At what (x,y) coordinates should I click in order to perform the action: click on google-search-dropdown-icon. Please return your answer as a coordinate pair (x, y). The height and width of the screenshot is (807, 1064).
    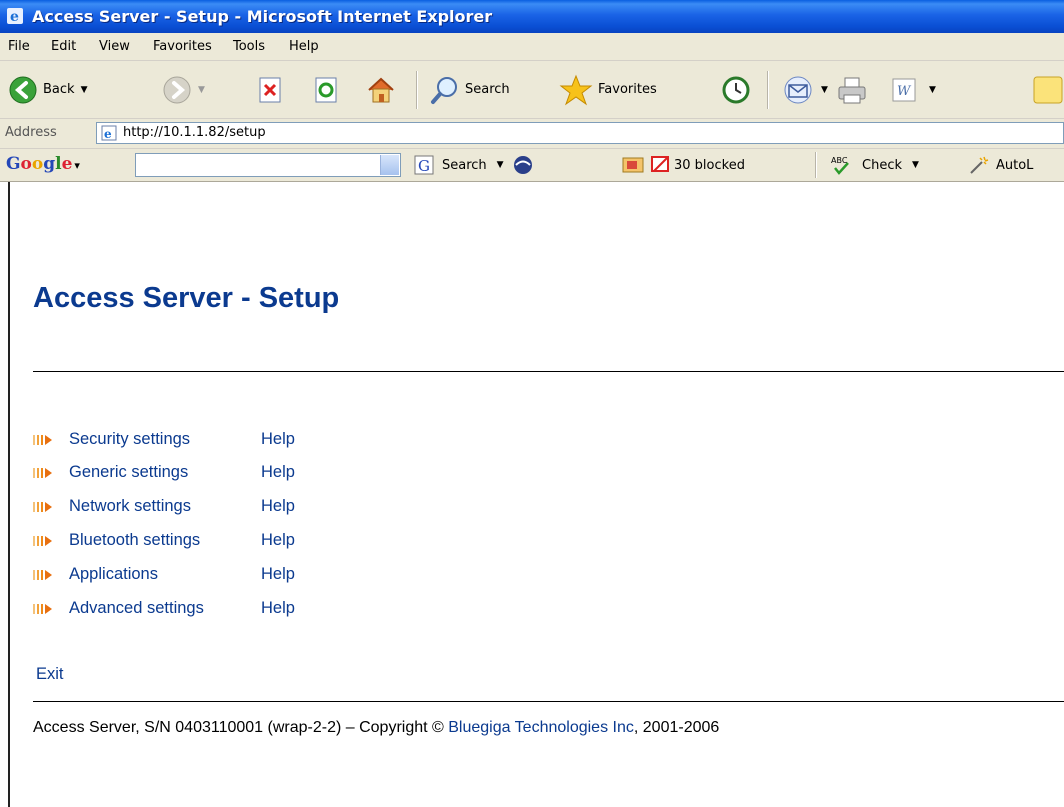
    Looking at the image, I should click on (389, 165).